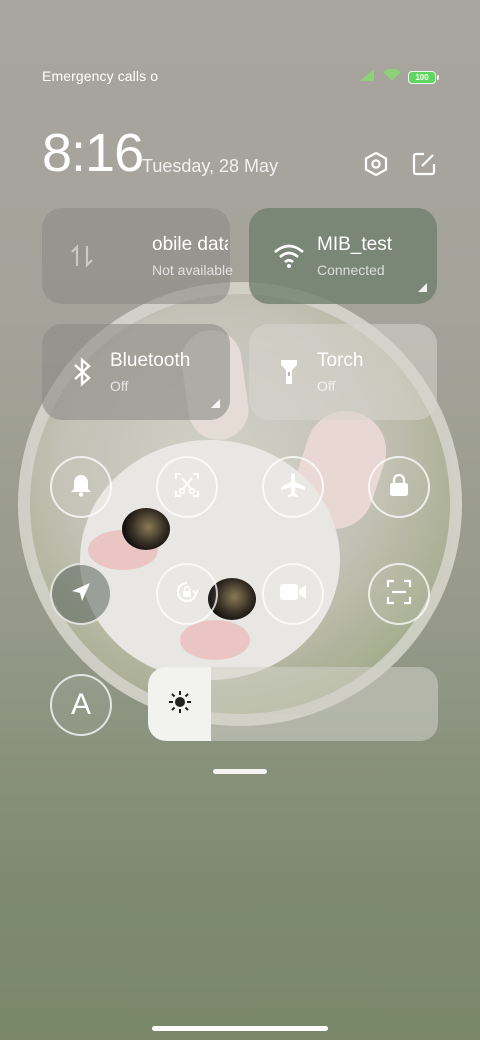 The image size is (480, 1040). Describe the element at coordinates (240, 771) in the screenshot. I see `panel-drag-handle` at that location.